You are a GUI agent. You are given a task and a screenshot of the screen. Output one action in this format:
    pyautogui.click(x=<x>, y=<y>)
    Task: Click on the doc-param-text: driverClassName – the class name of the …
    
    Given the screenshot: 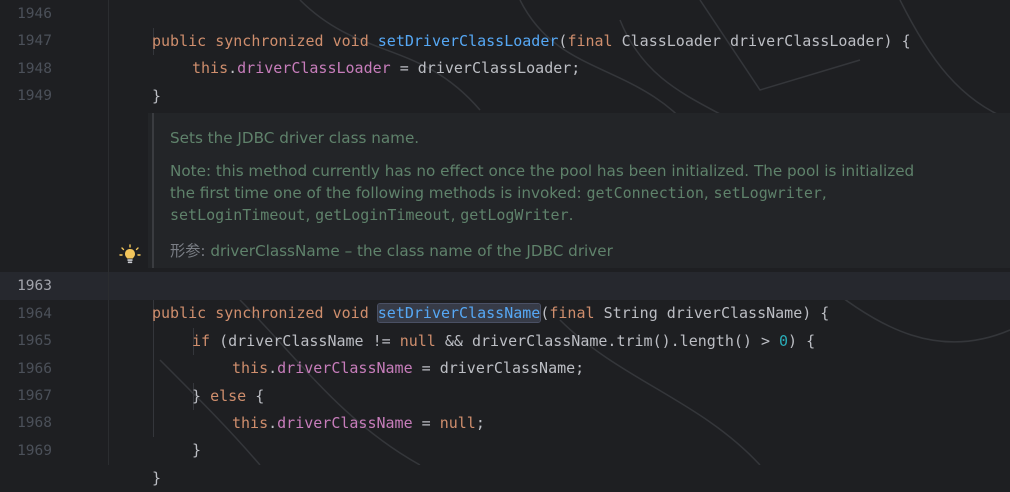 What is the action you would take?
    pyautogui.click(x=411, y=251)
    